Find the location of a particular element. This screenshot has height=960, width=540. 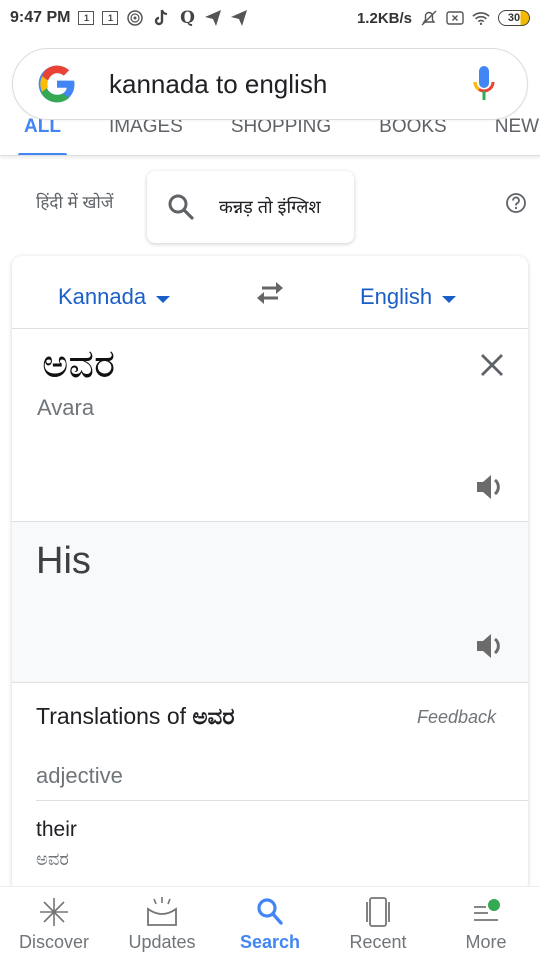

target-language-label: English is located at coordinates (396, 296).